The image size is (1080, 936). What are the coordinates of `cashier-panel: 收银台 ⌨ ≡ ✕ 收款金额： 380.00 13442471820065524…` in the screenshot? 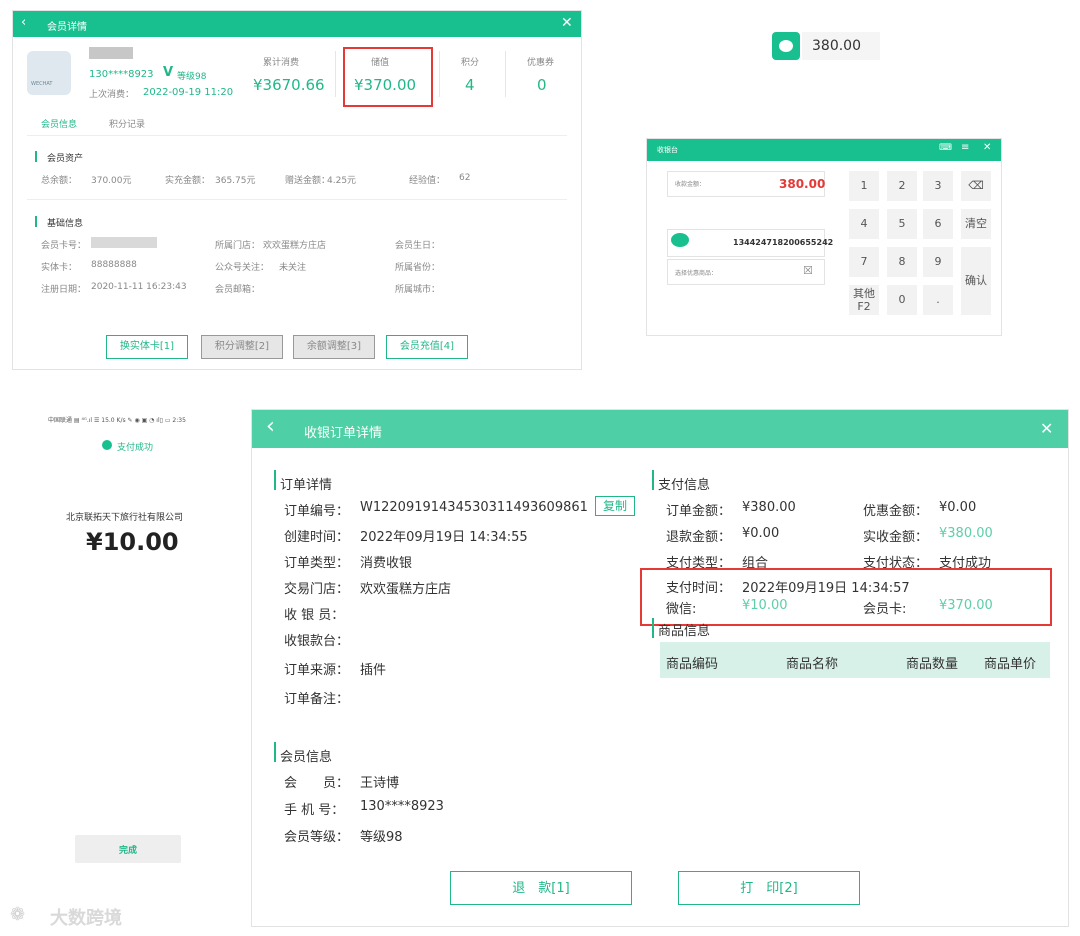 It's located at (824, 237).